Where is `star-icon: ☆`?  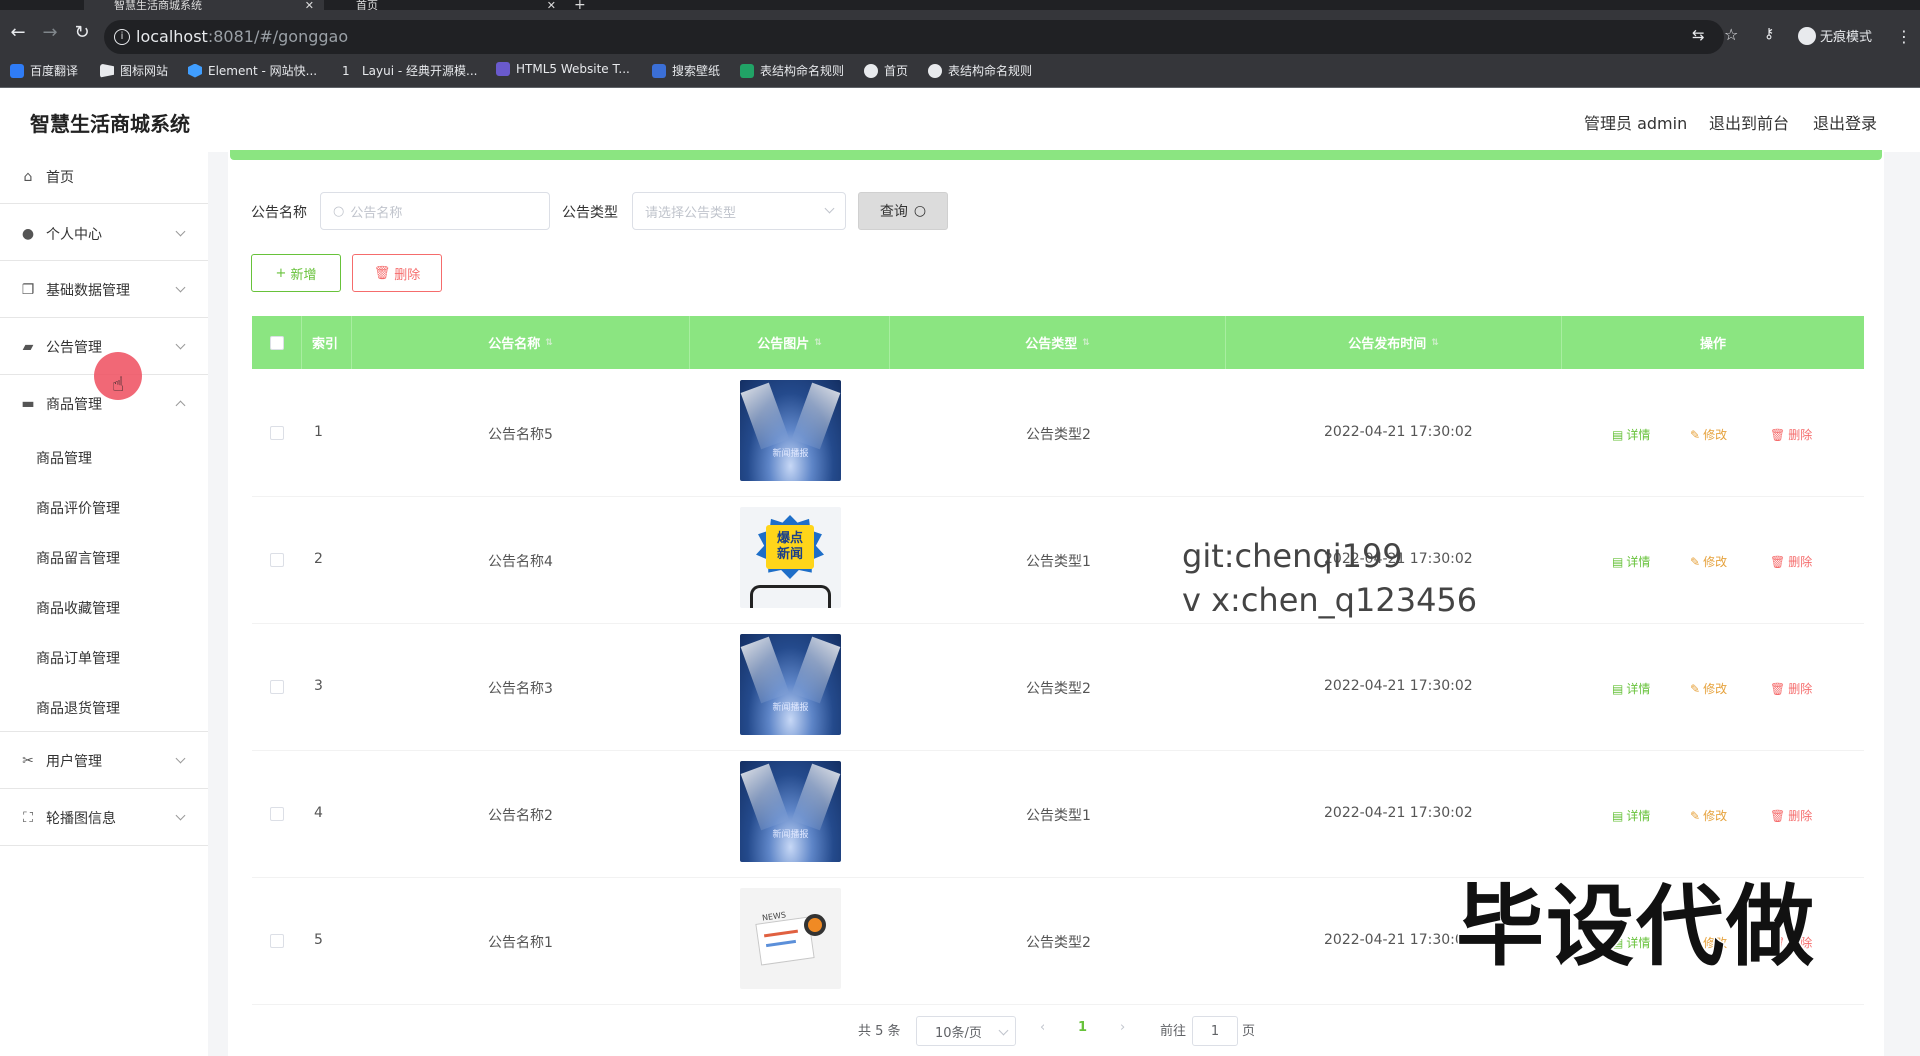 star-icon: ☆ is located at coordinates (1731, 34).